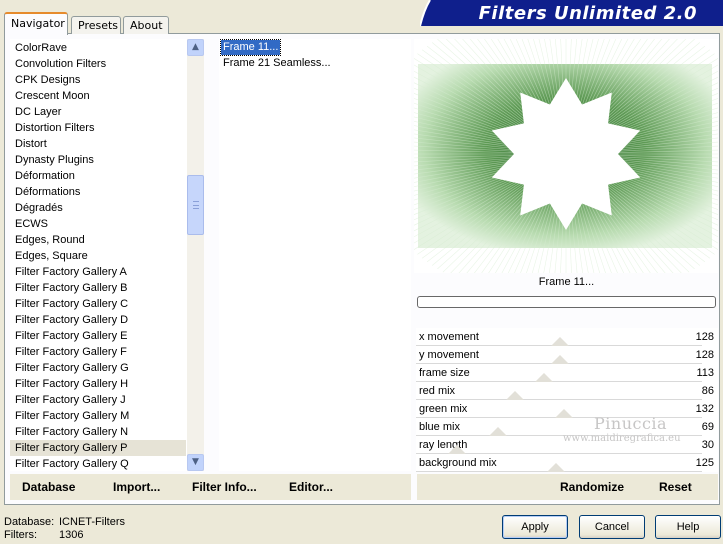  Describe the element at coordinates (92, 522) in the screenshot. I see `database-value: ICNET-Filters` at that location.